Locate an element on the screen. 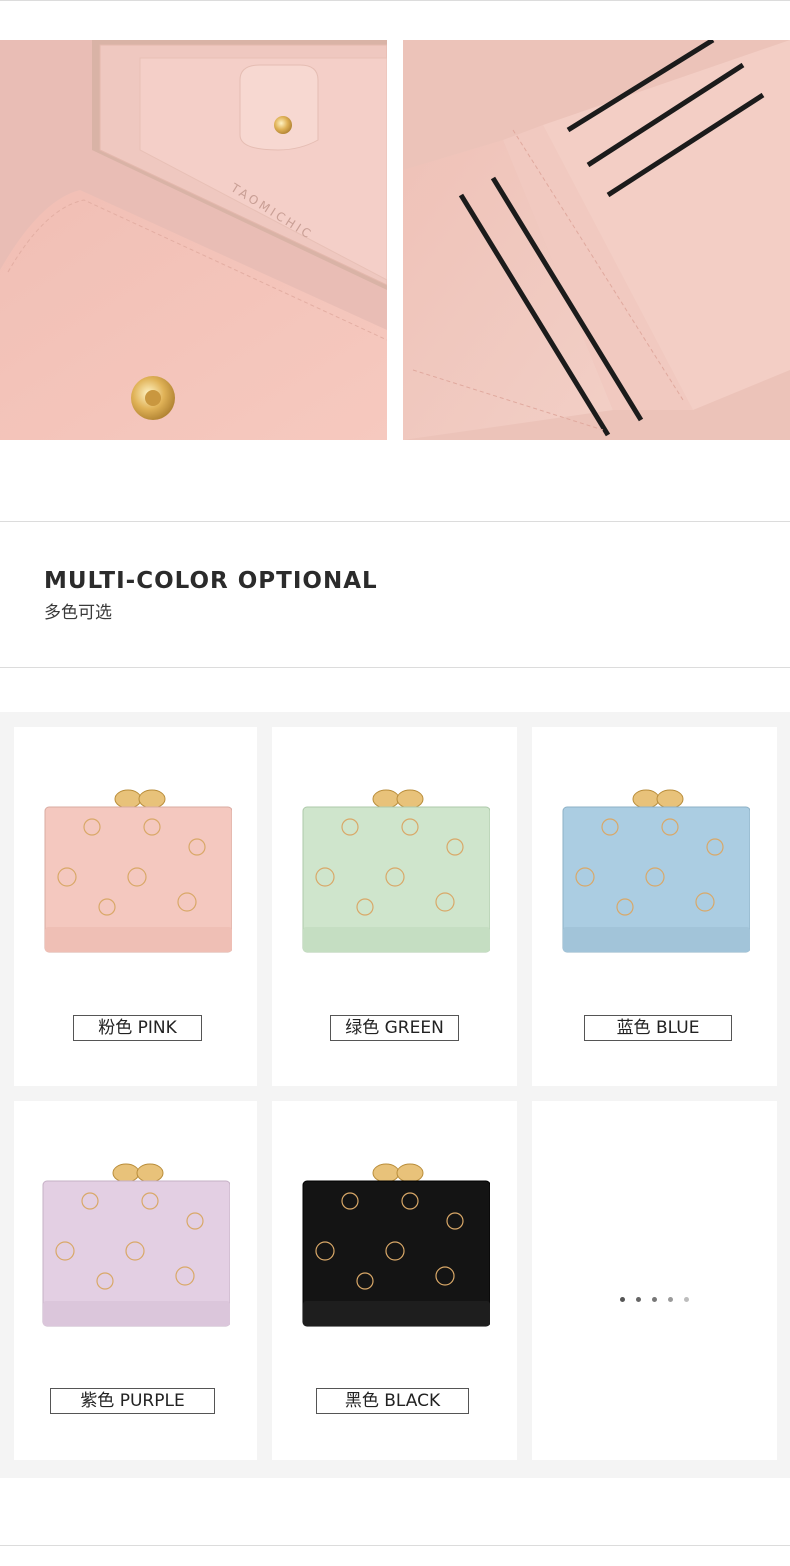 The height and width of the screenshot is (1566, 790). variant-label-green: 绿色 GREEN is located at coordinates (394, 1028).